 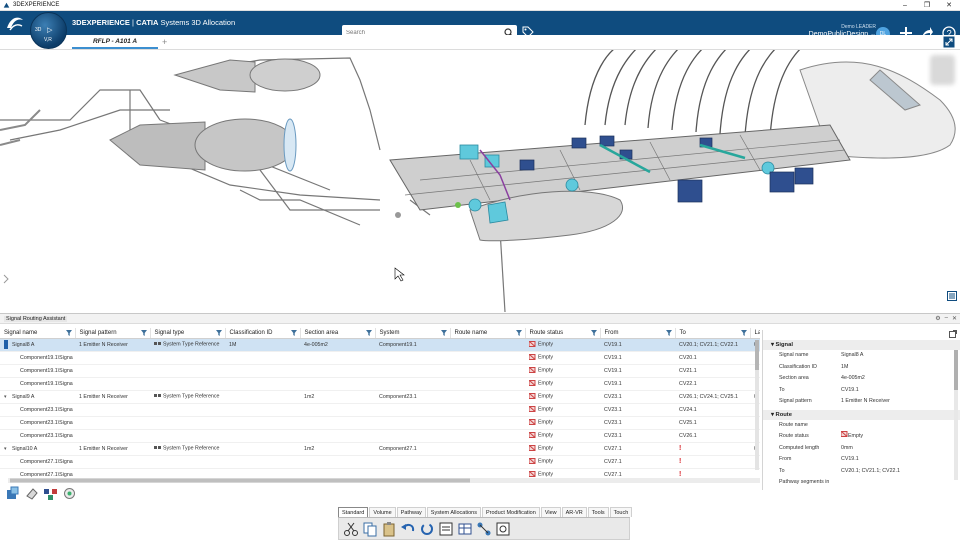 What do you see at coordinates (954, 318) in the screenshot?
I see `close-icon: ✕` at bounding box center [954, 318].